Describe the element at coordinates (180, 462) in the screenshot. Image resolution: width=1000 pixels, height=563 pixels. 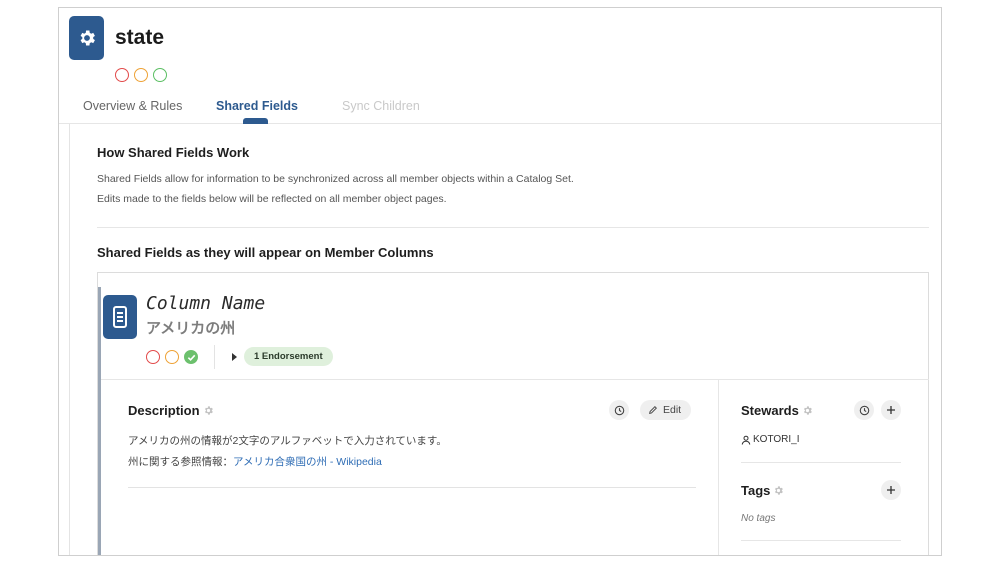
I see `reference-label: 州に関する参照情報：` at that location.